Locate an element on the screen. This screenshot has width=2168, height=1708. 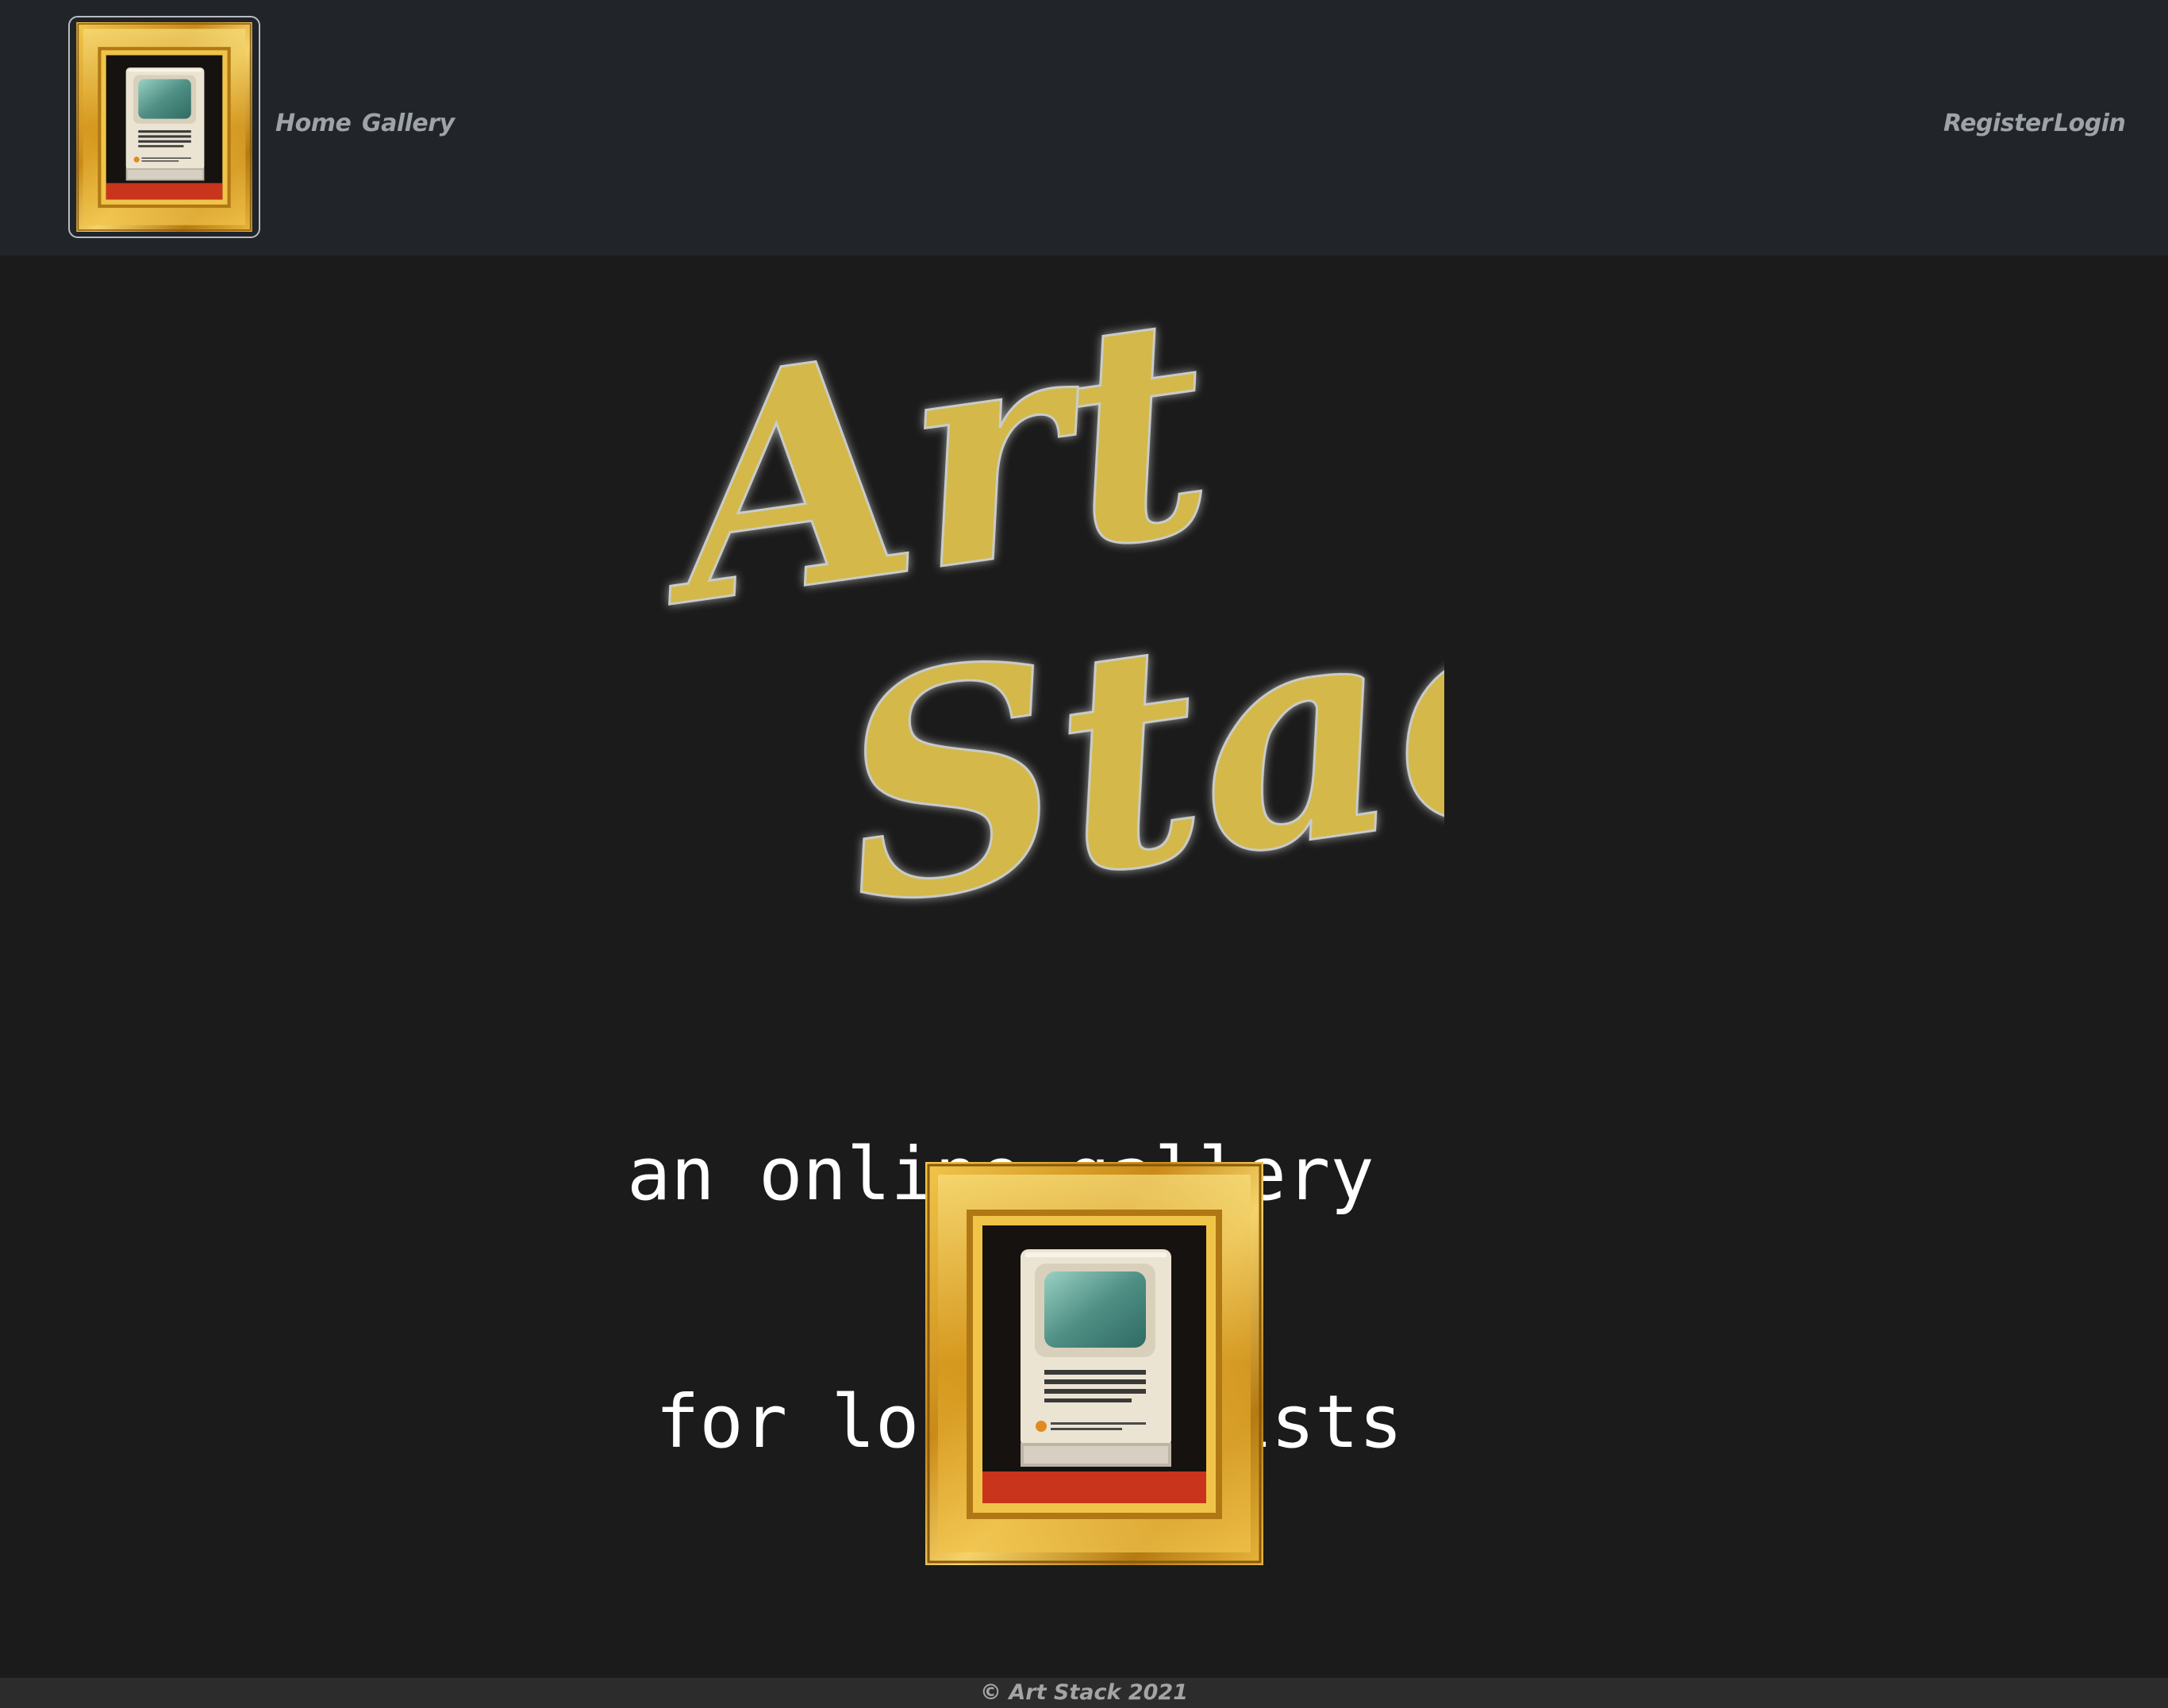
art-stack-logo: Art Stack is located at coordinates (1047, 634).